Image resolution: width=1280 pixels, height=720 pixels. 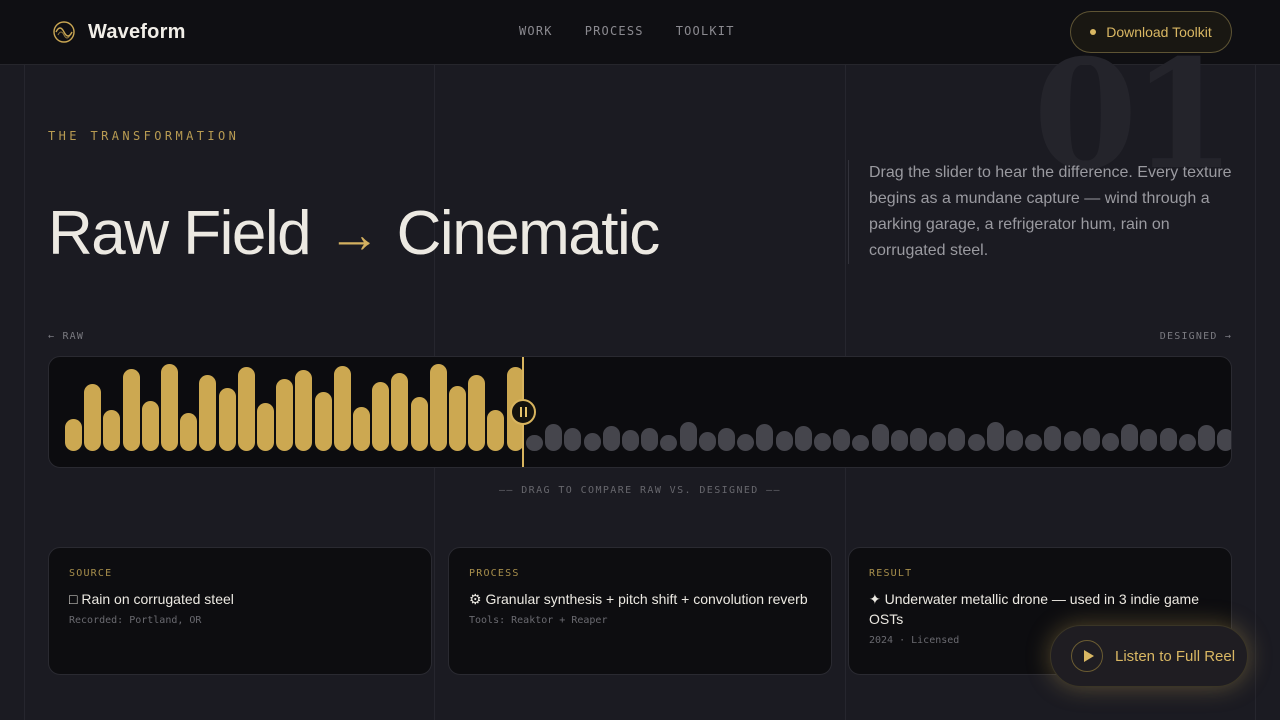 I want to click on nav-work-link: WORK, so click(x=536, y=31).